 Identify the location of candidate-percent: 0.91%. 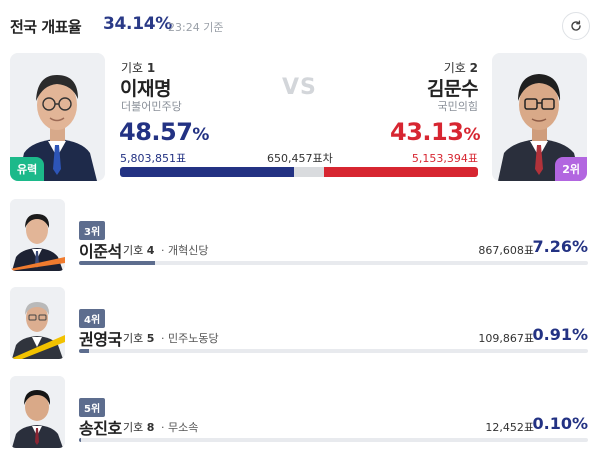
(560, 334).